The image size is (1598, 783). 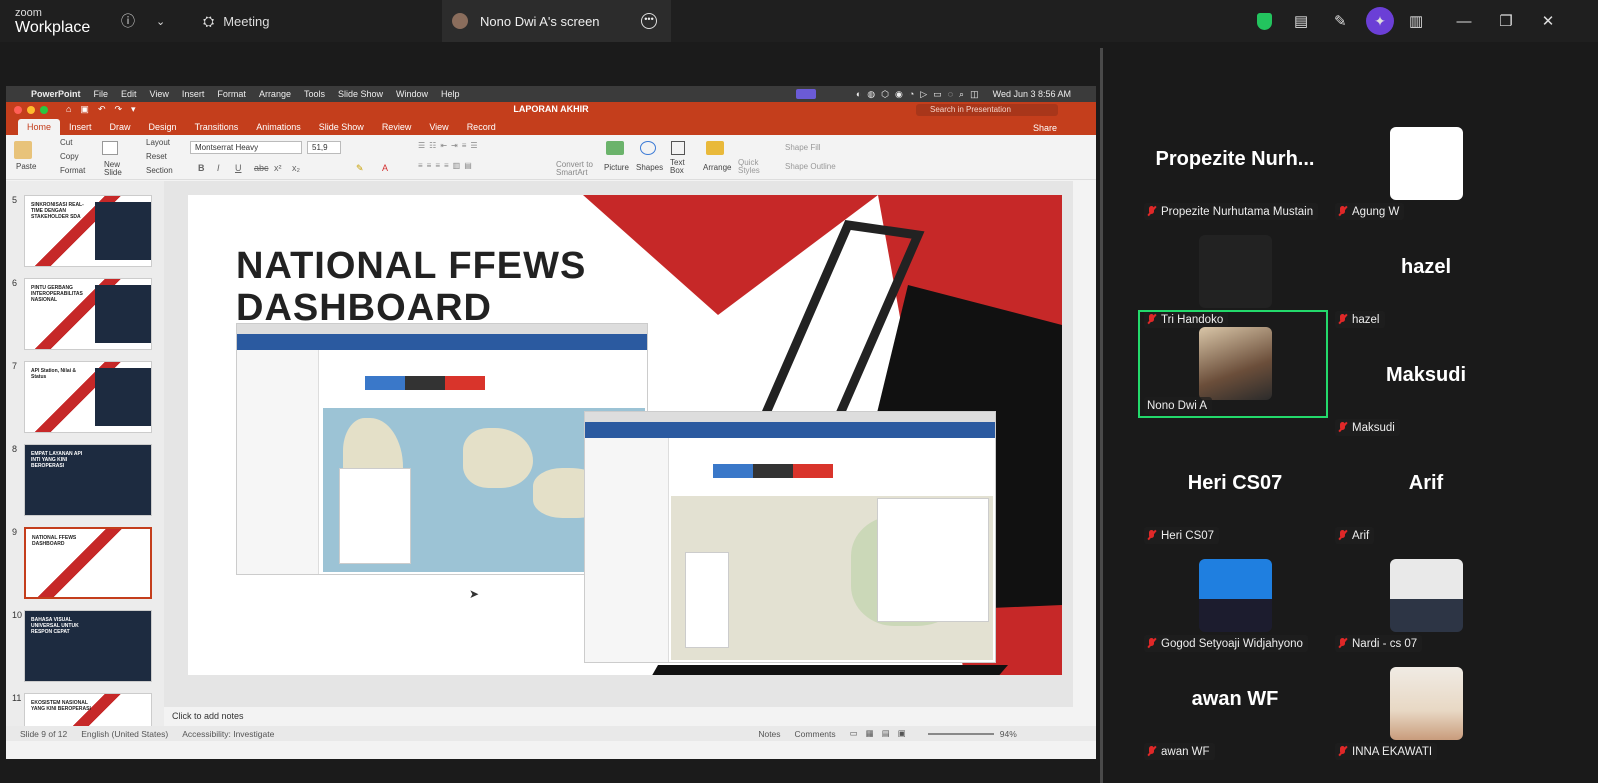 I want to click on cut-button: Cut, so click(x=66, y=142).